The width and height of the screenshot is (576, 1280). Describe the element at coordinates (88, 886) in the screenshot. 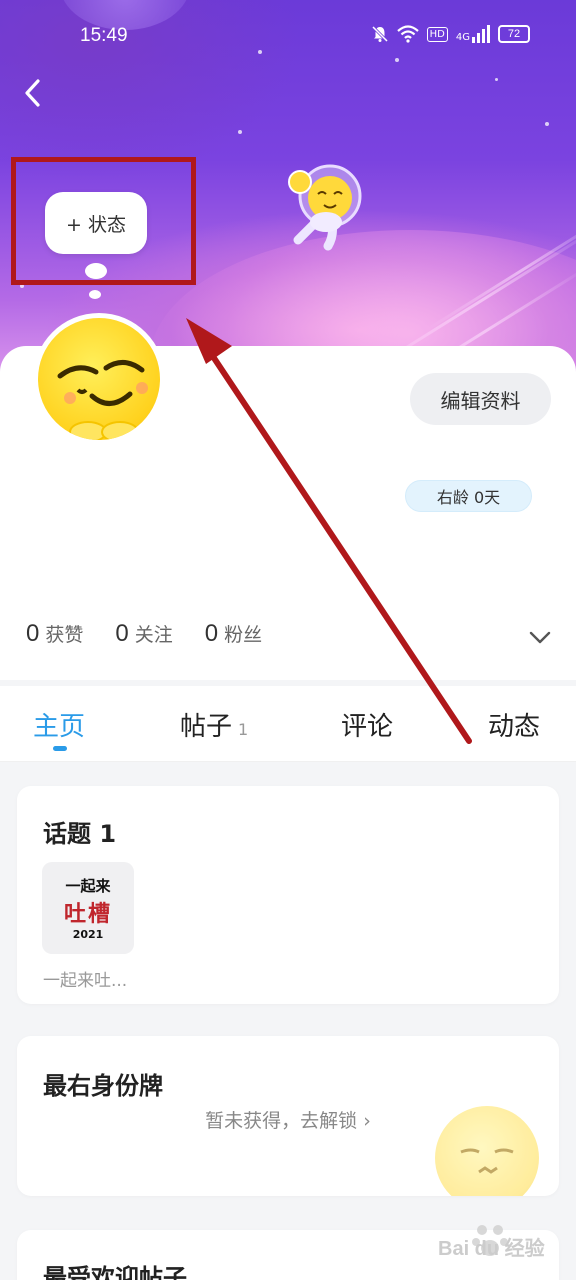

I see `topic-thumb-line1: 一起来` at that location.